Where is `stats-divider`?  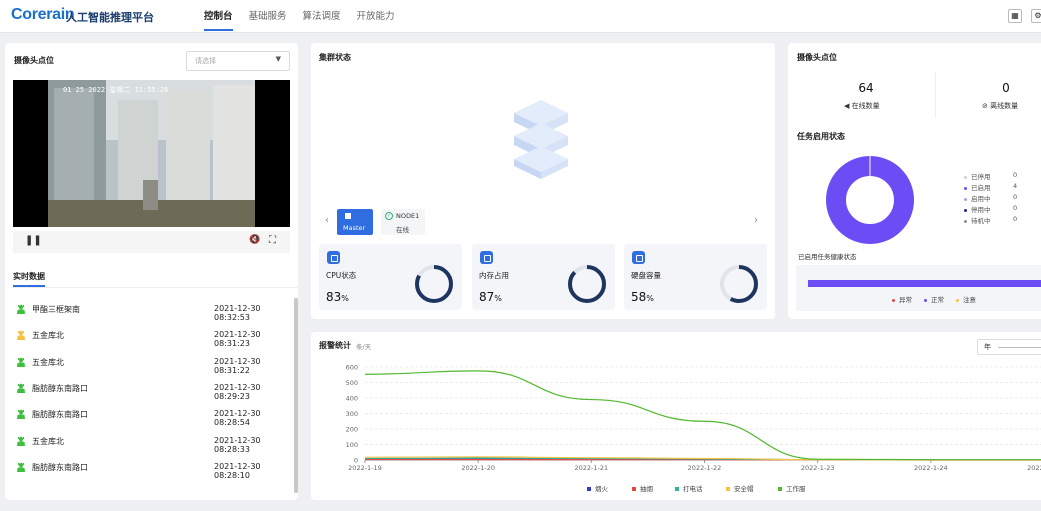
stats-divider is located at coordinates (935, 95).